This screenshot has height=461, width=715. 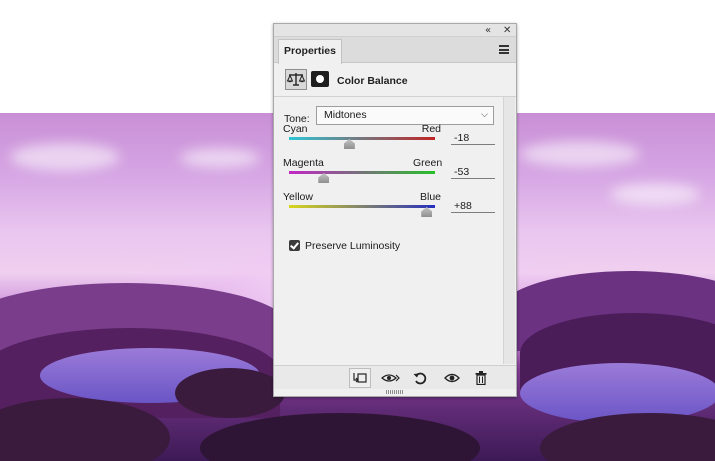 I want to click on slider-left-label: Magenta, so click(x=303, y=163).